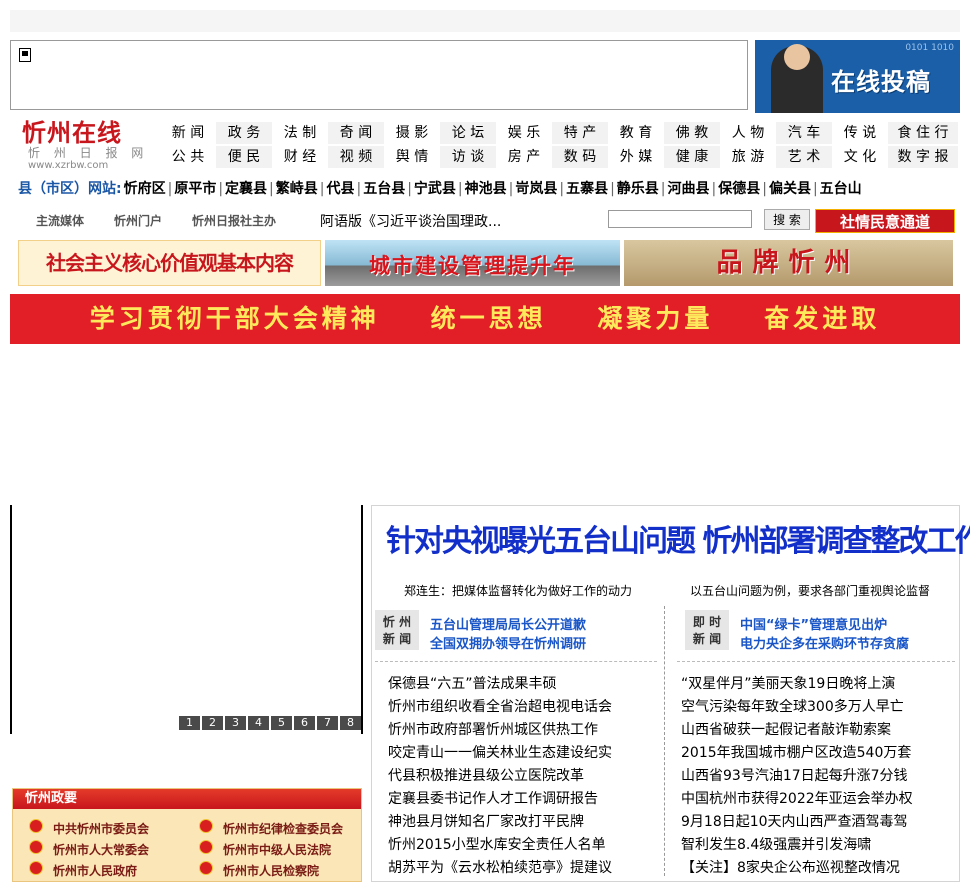 The width and height of the screenshot is (970, 882). What do you see at coordinates (300, 157) in the screenshot?
I see `nav-item: 财 经` at bounding box center [300, 157].